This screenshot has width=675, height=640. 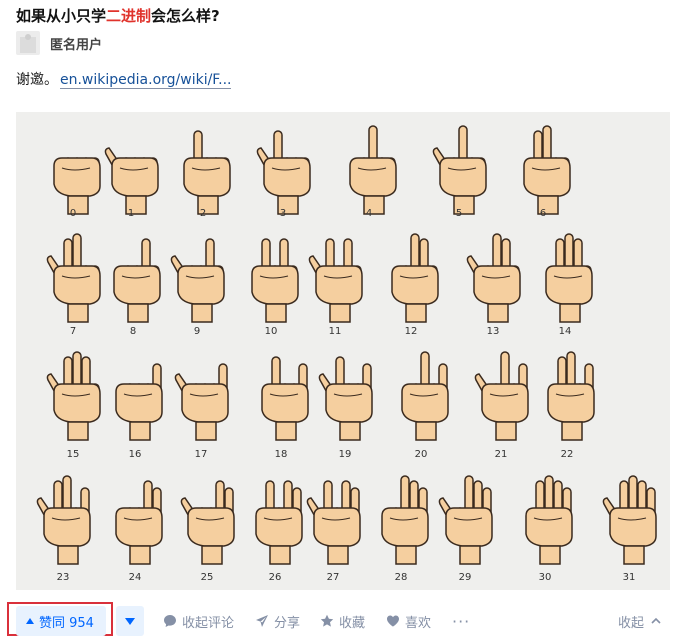 I want to click on downvote-button, so click(x=130, y=621).